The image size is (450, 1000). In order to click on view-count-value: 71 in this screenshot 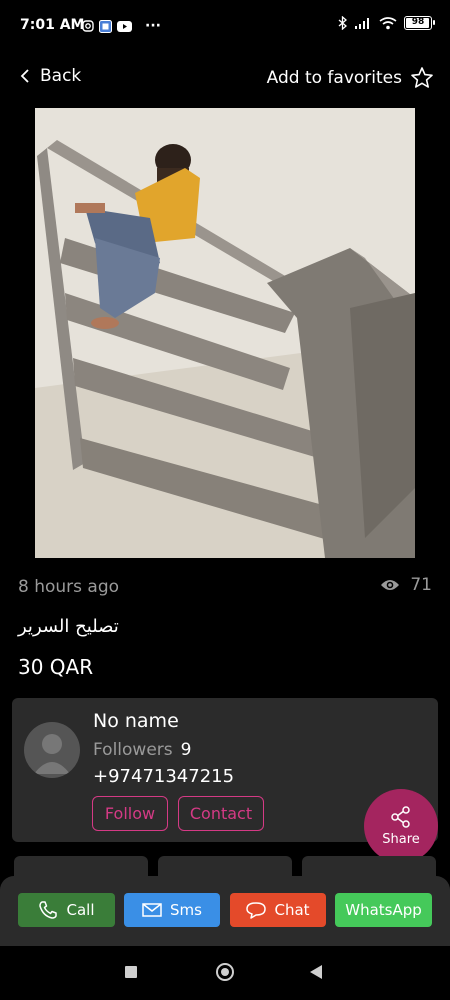, I will do `click(421, 585)`.